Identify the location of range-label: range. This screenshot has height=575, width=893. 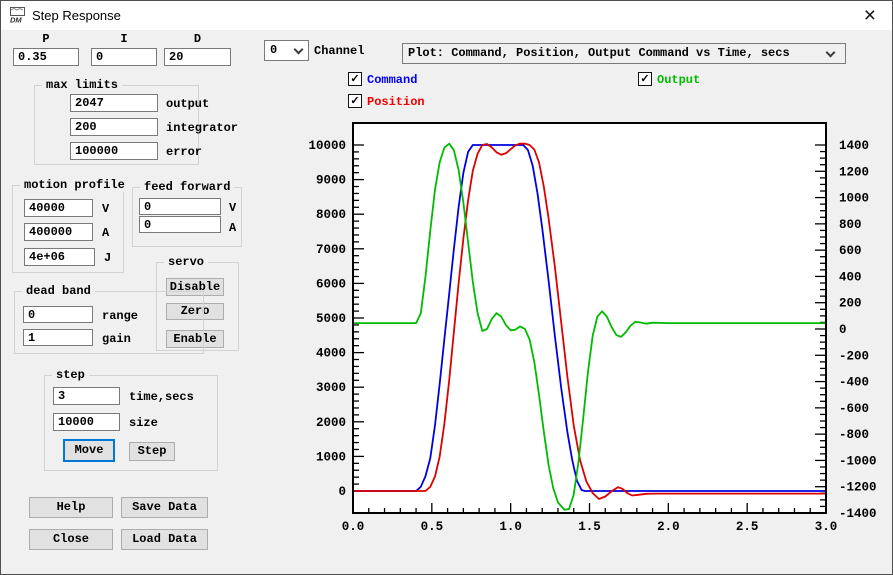
(120, 316).